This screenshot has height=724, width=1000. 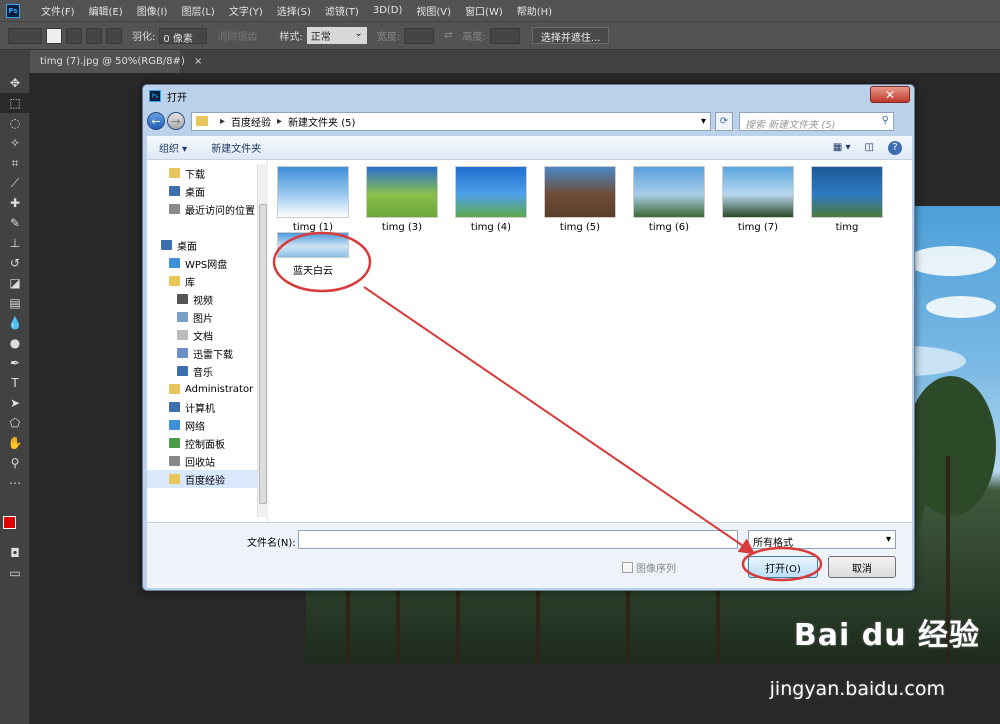 I want to click on breadcrumb-new-folder-5: 新建文件夹 (5), so click(x=321, y=121).